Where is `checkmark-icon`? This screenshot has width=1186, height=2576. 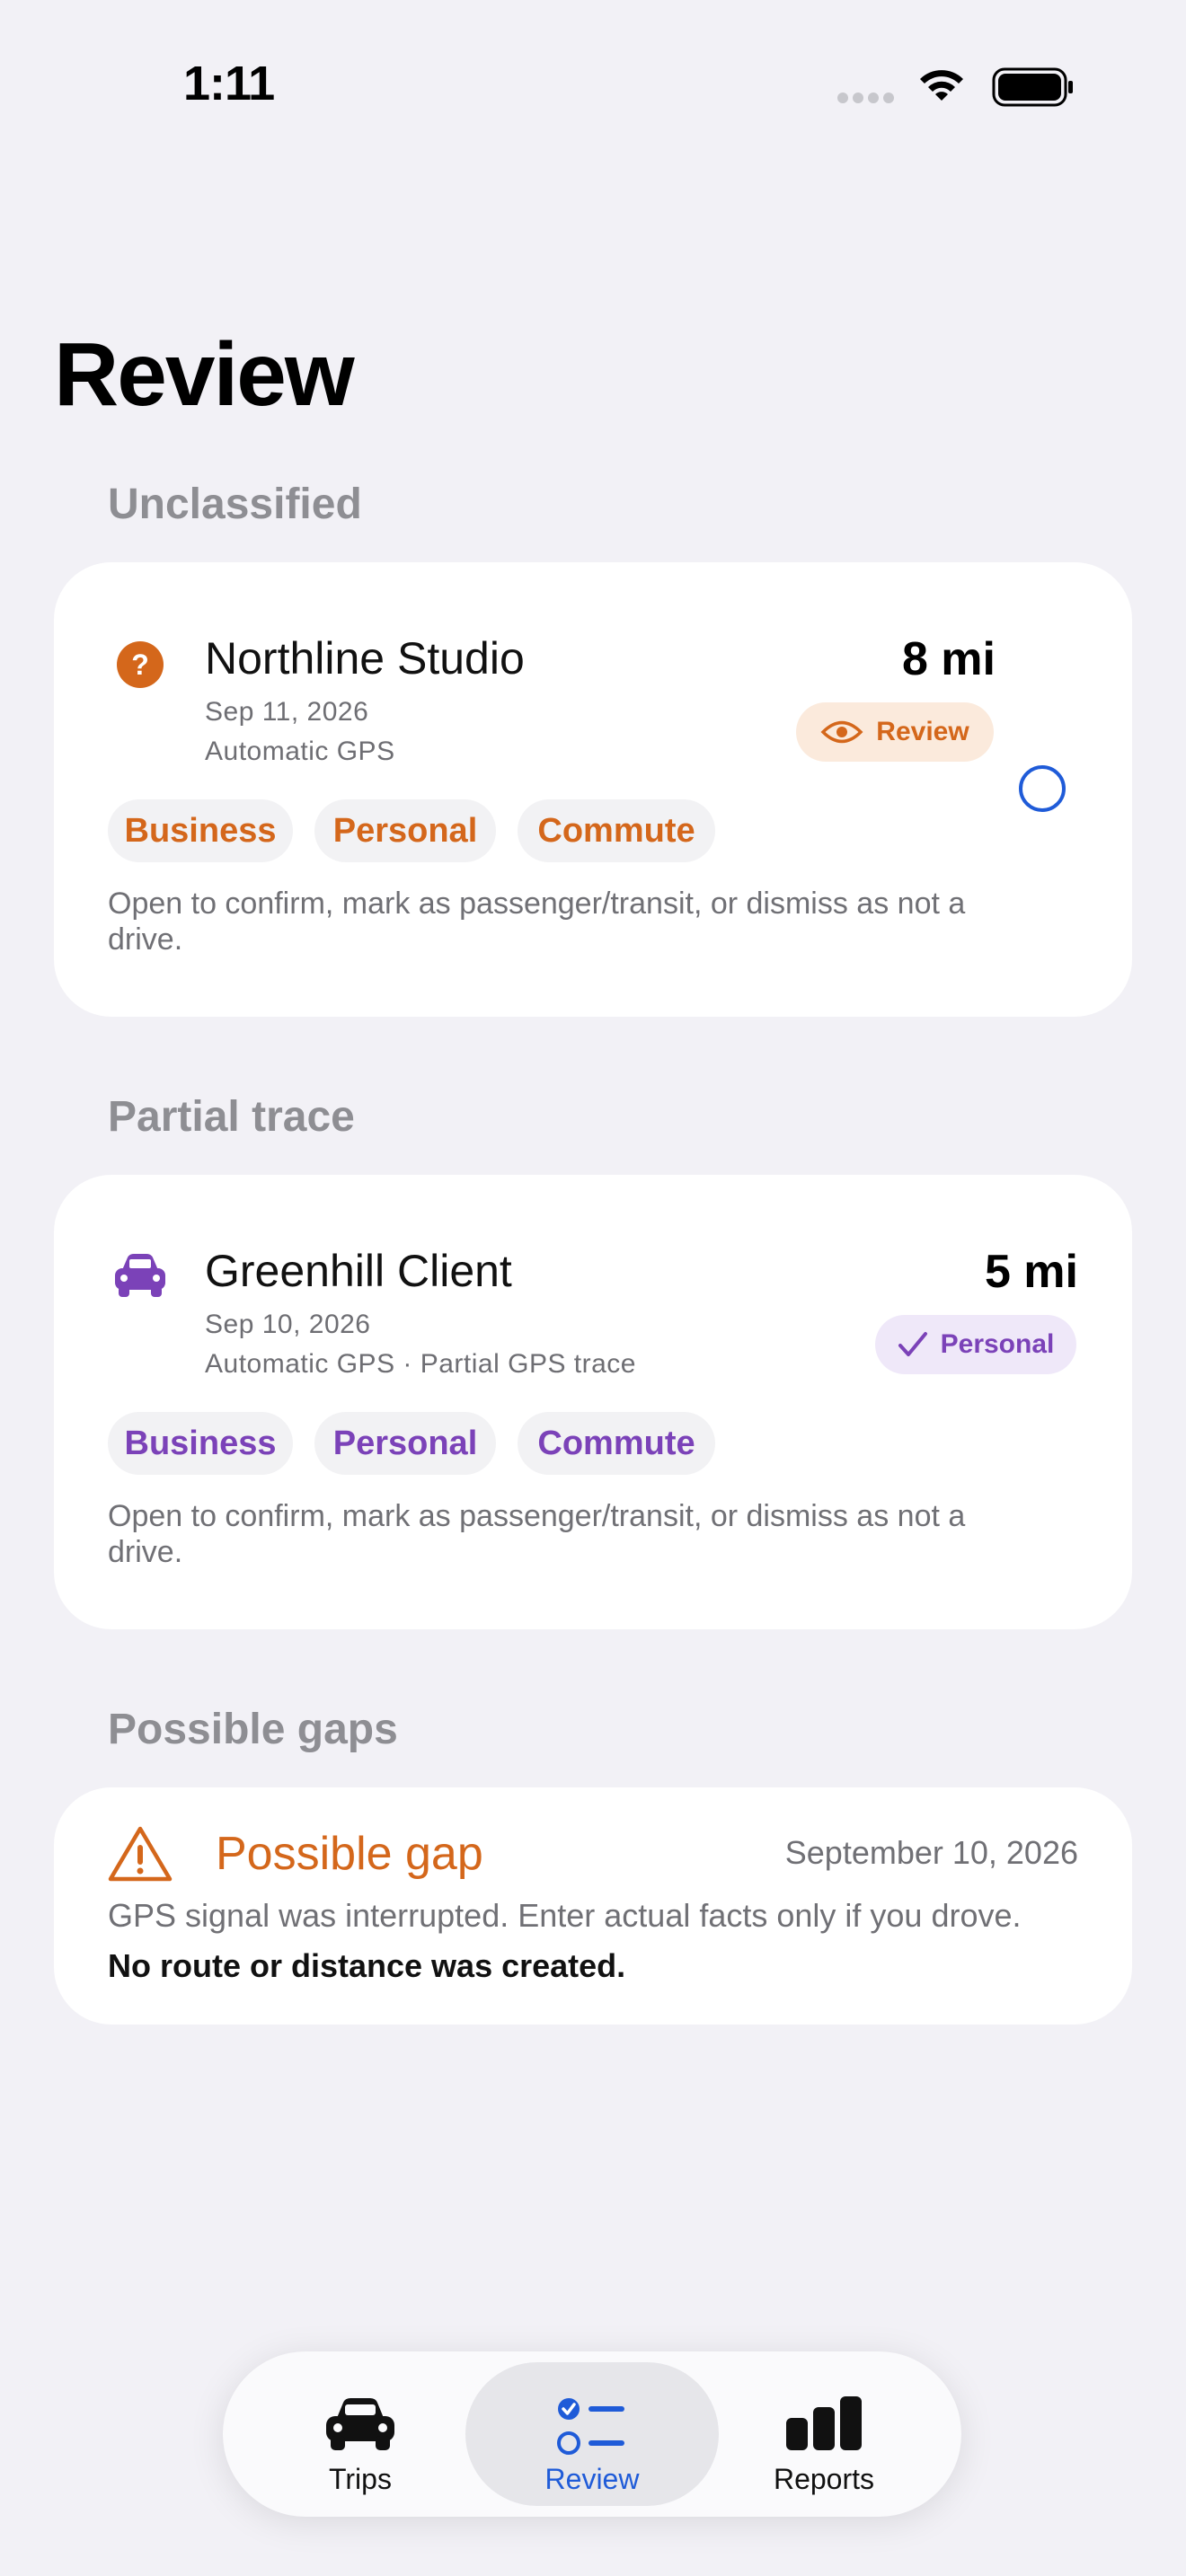 checkmark-icon is located at coordinates (912, 1344).